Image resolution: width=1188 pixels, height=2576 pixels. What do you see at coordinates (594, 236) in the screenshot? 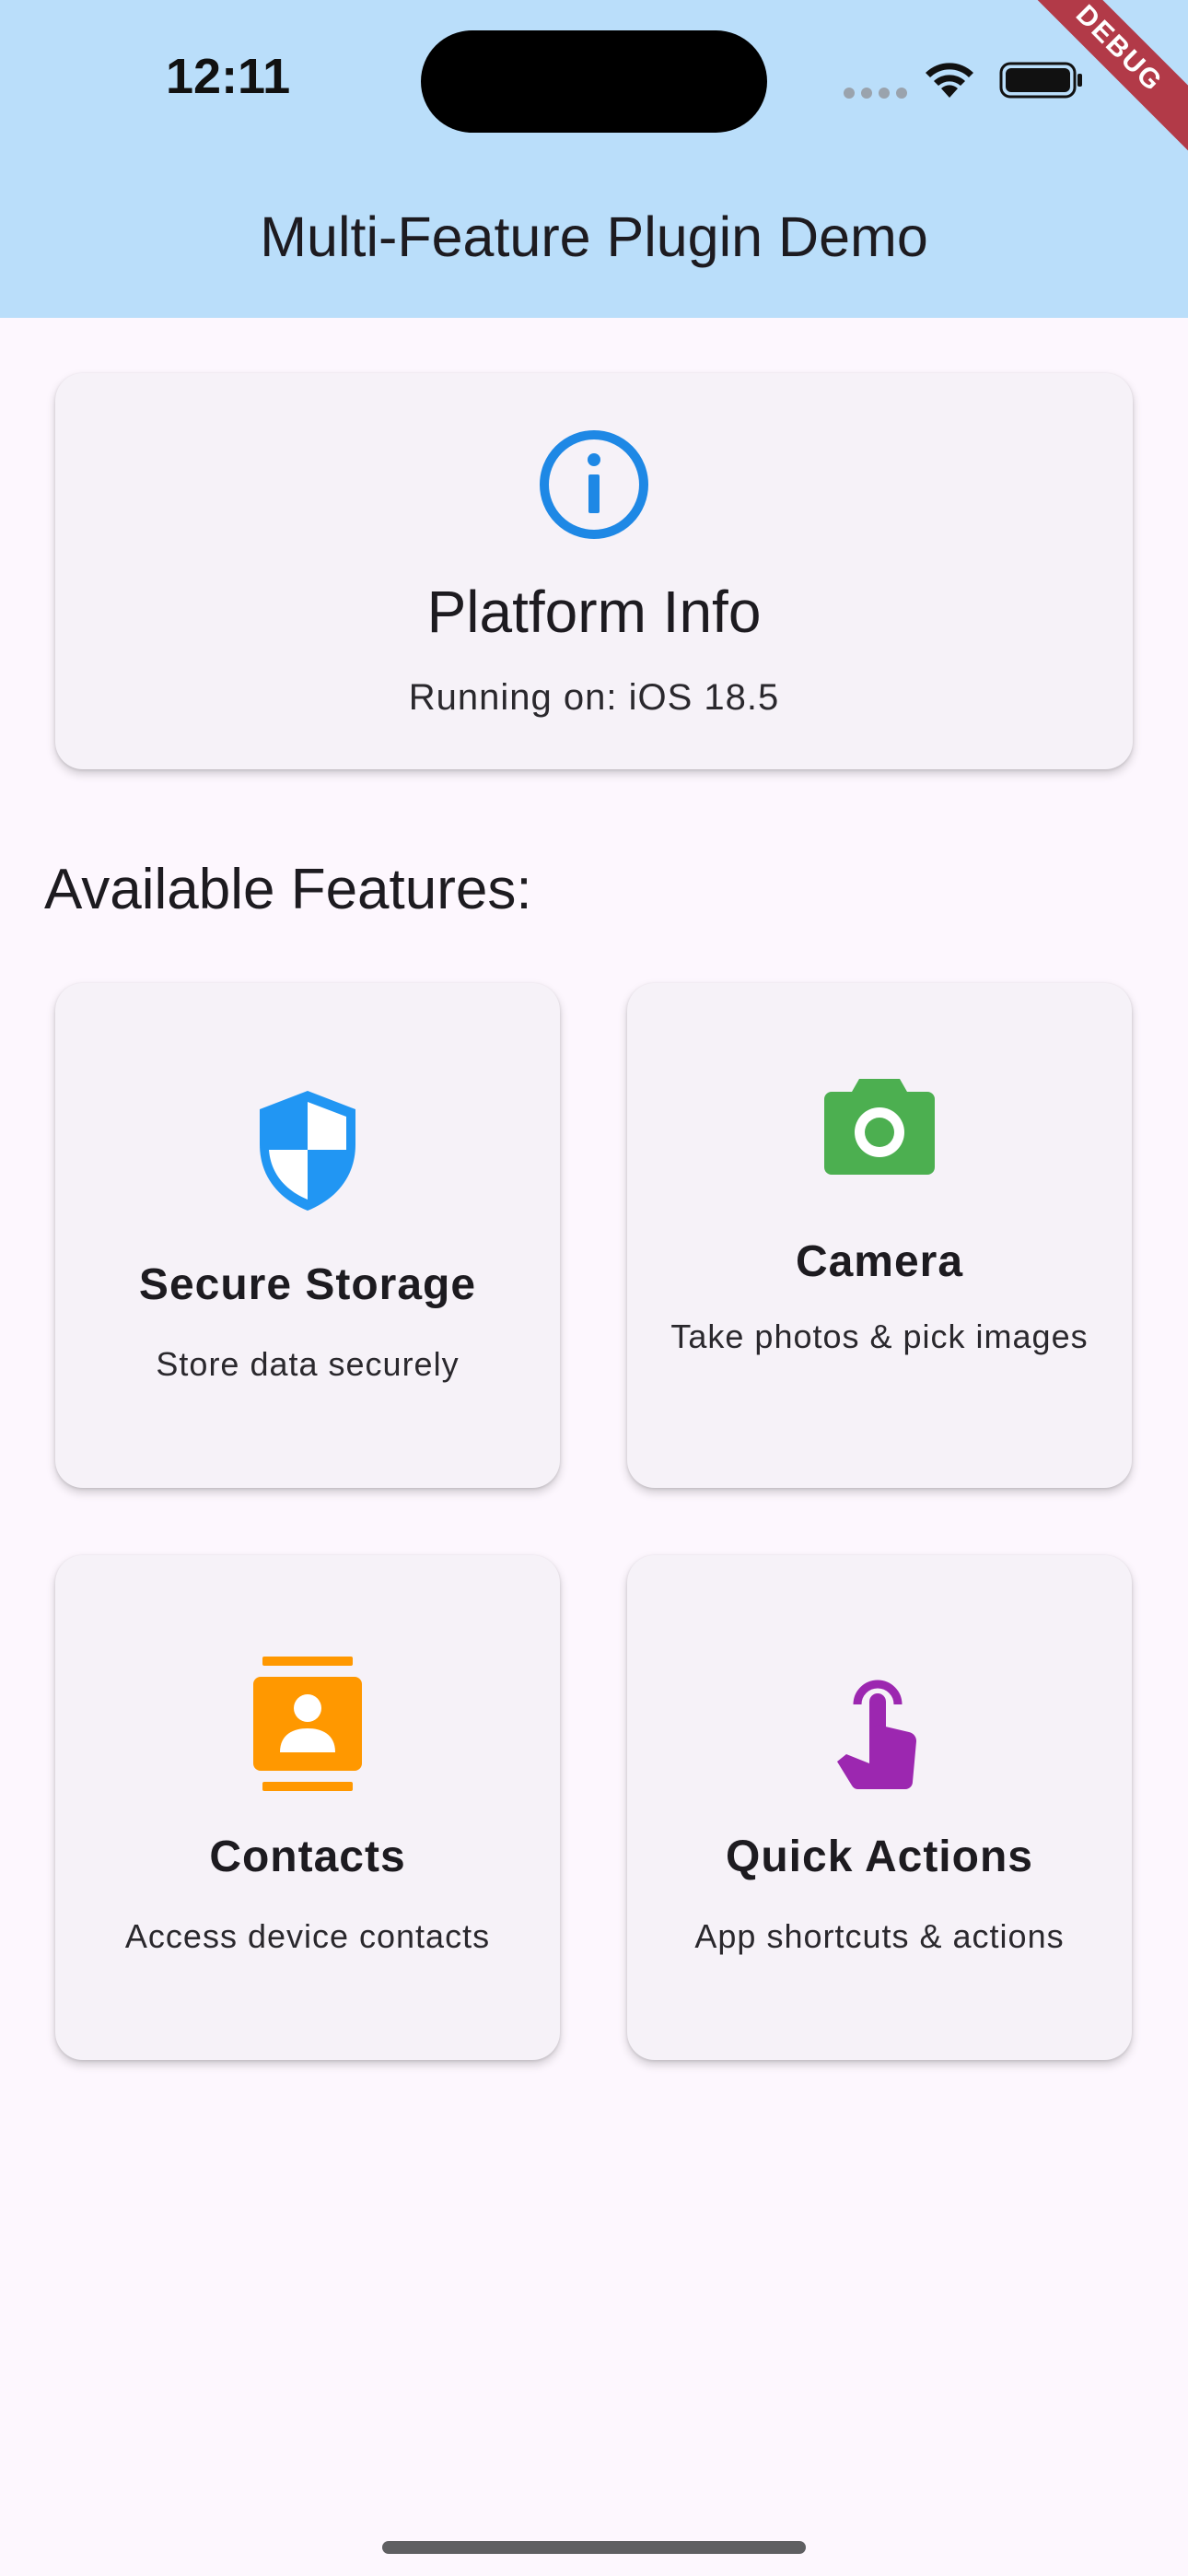
I see `app-title: Multi-Feature Plugin Demo` at bounding box center [594, 236].